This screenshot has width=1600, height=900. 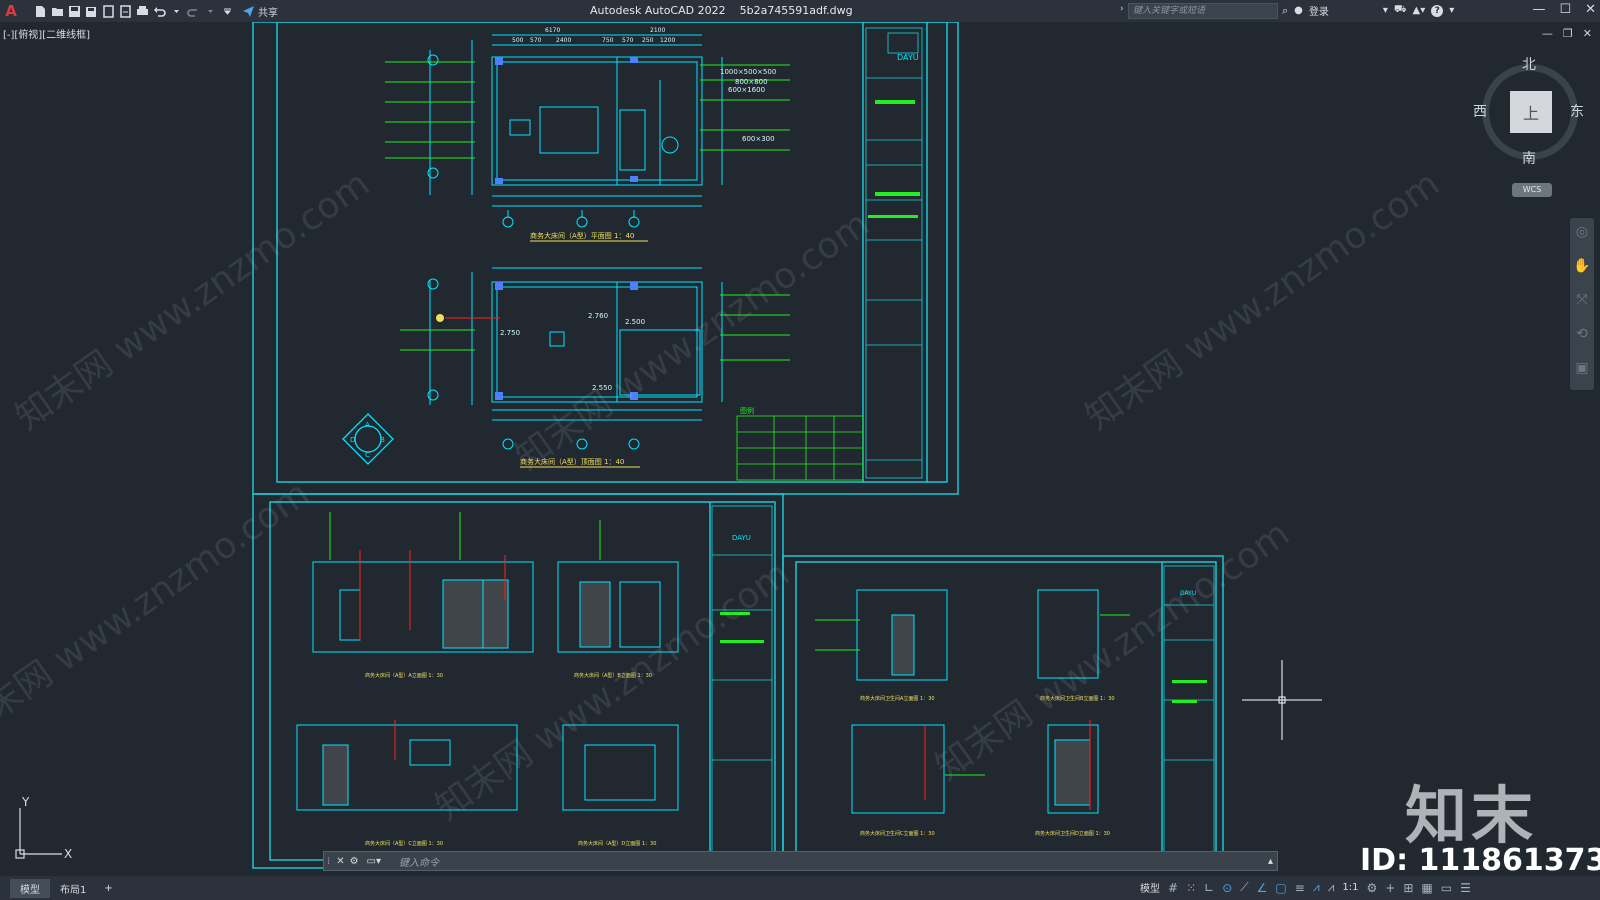 I want to click on share-label: 共享, so click(x=268, y=13).